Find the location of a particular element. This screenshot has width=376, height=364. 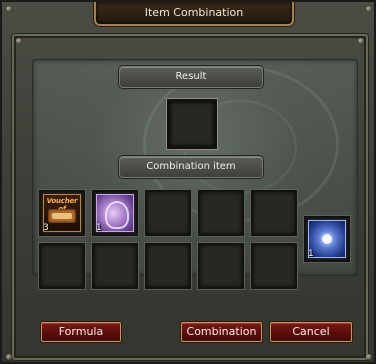

result-slot is located at coordinates (192, 124).